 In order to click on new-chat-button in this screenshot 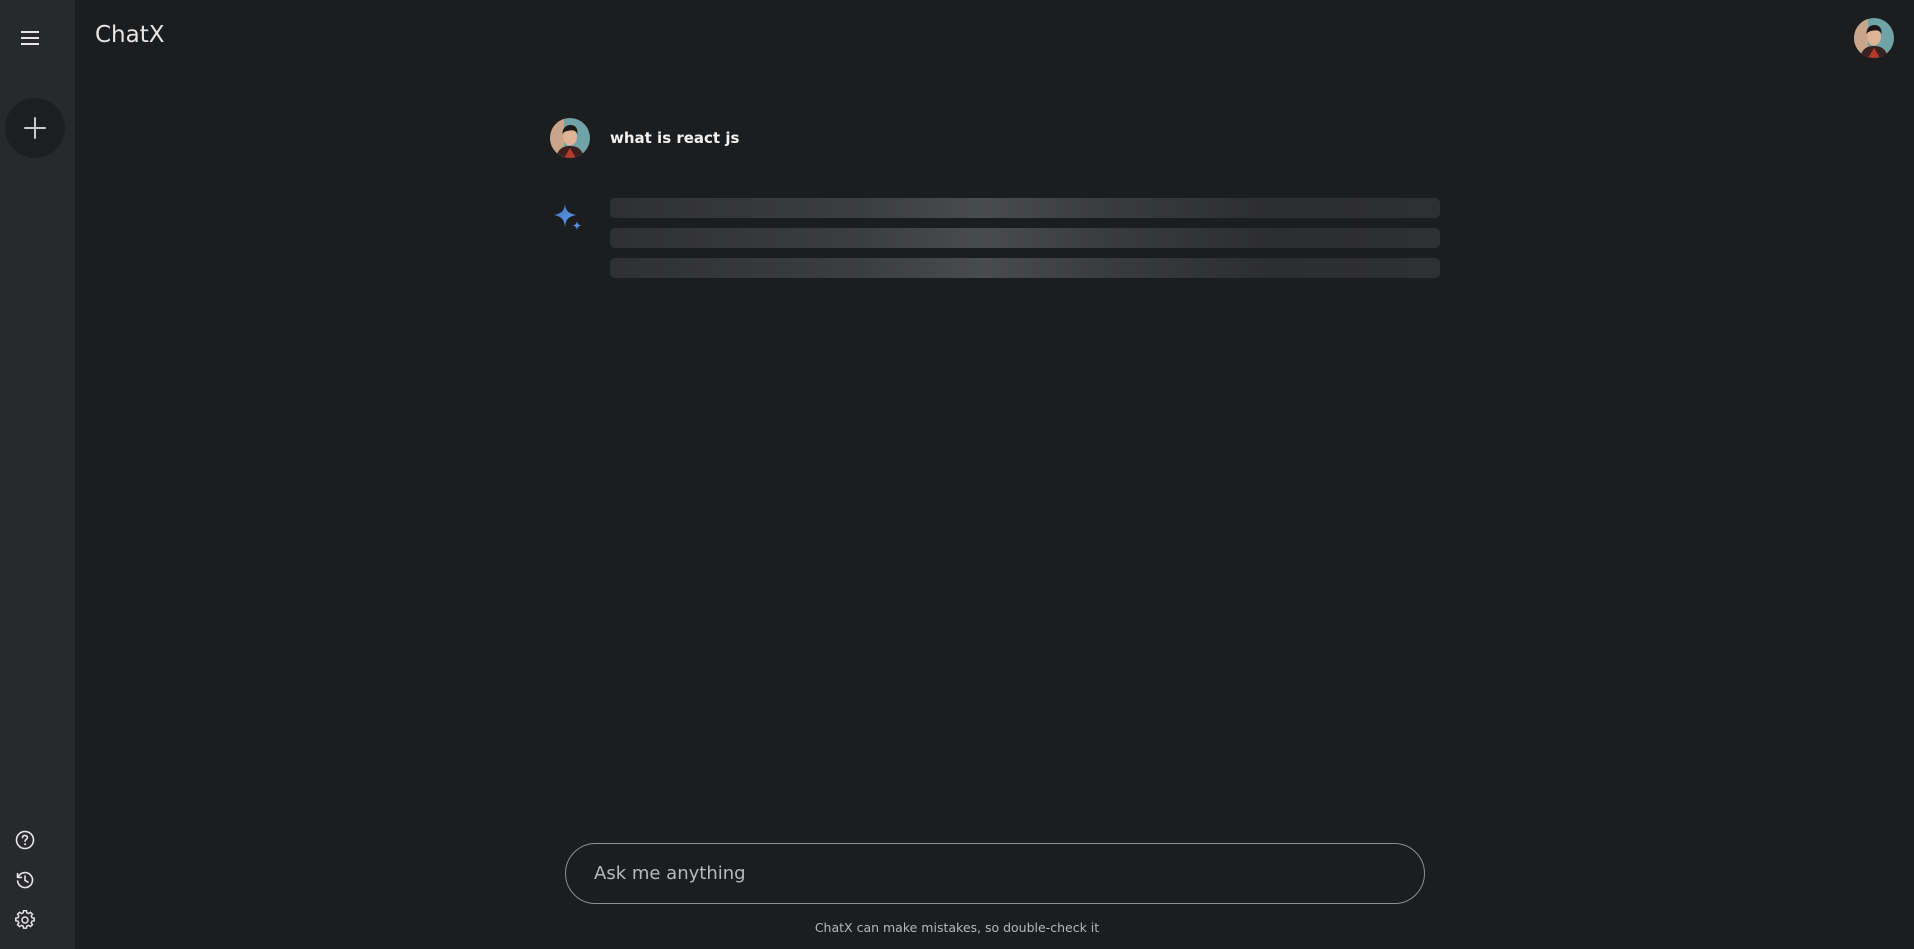, I will do `click(35, 128)`.